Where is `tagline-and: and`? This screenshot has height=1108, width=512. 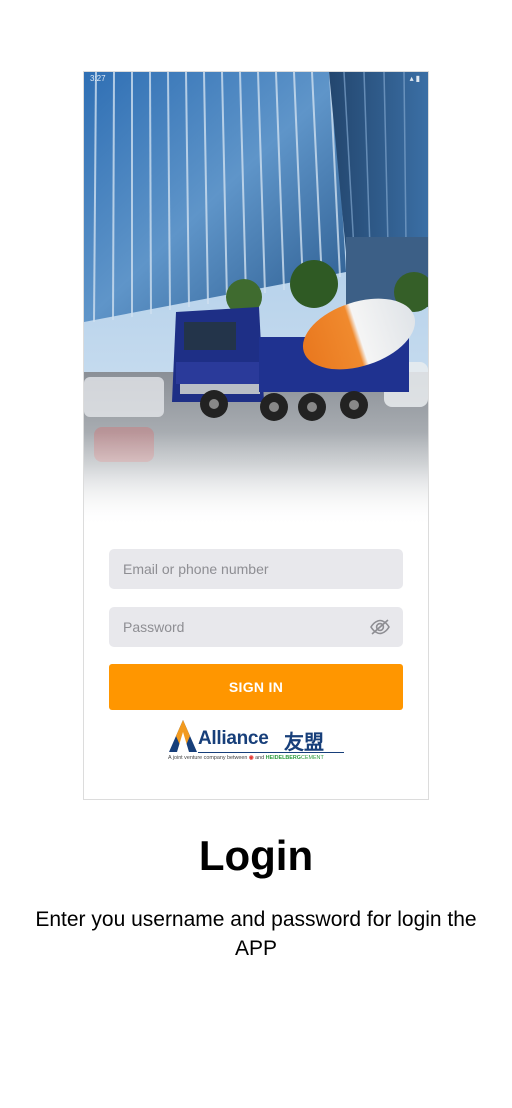 tagline-and: and is located at coordinates (260, 758).